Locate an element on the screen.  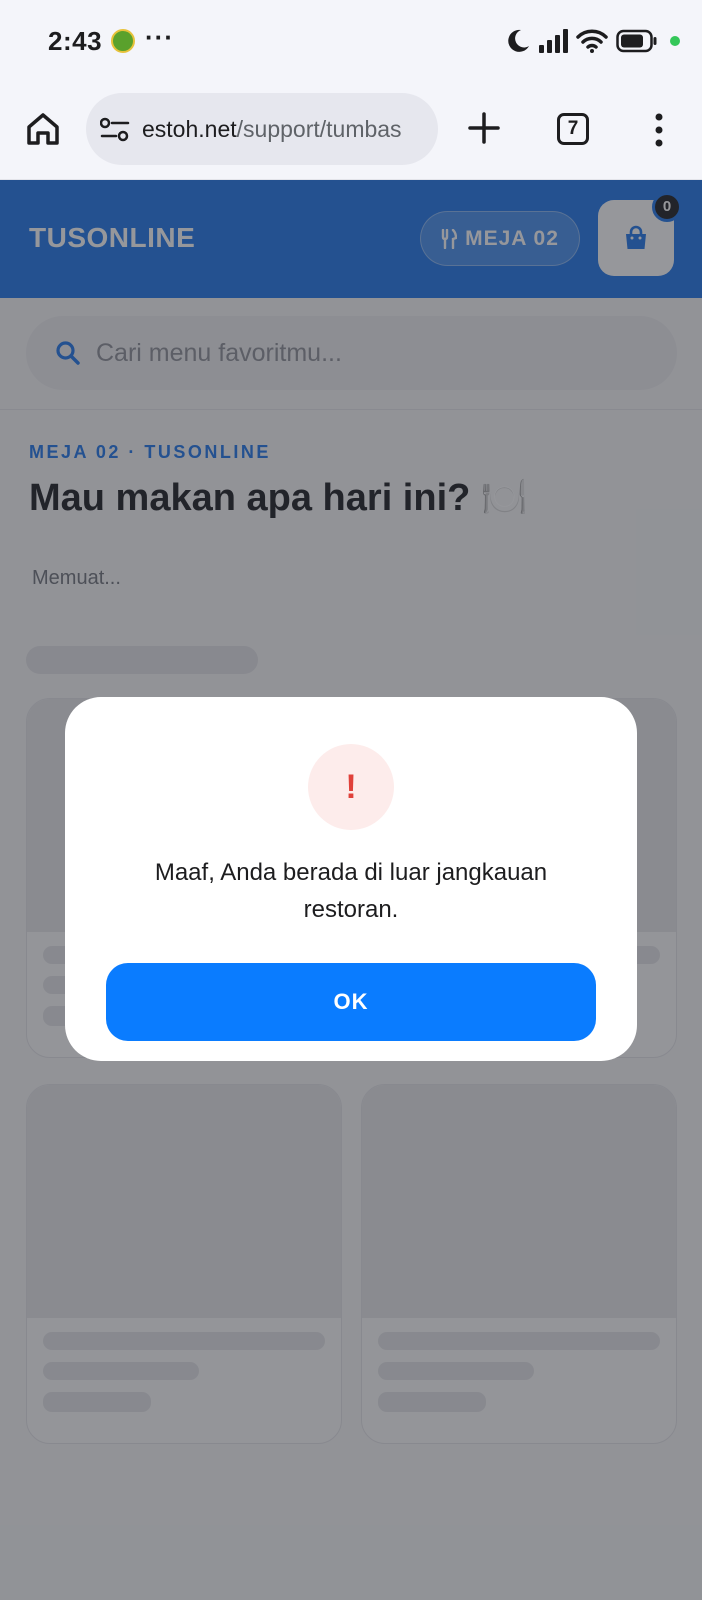
address-bar: estoh.net/support/tumbas is located at coordinates (262, 129).